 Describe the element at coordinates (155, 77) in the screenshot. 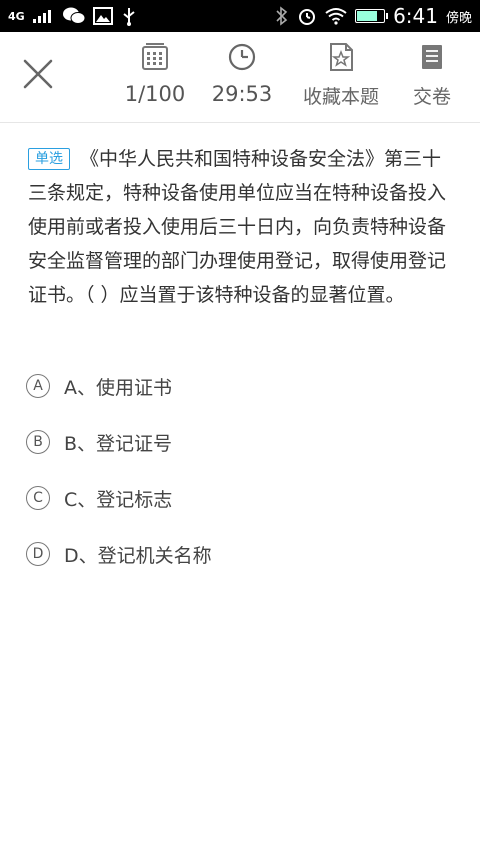

I see `question-grid-button: 1/100` at that location.